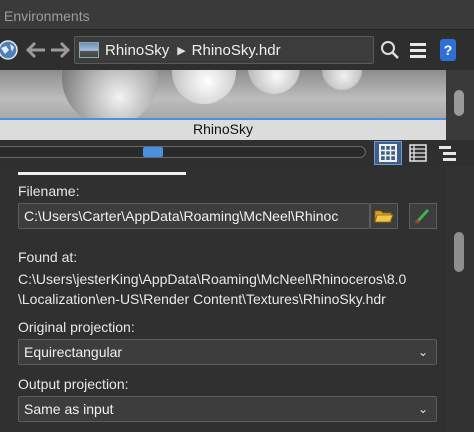 The height and width of the screenshot is (432, 474). Describe the element at coordinates (460, 299) in the screenshot. I see `properties-scrollbar` at that location.